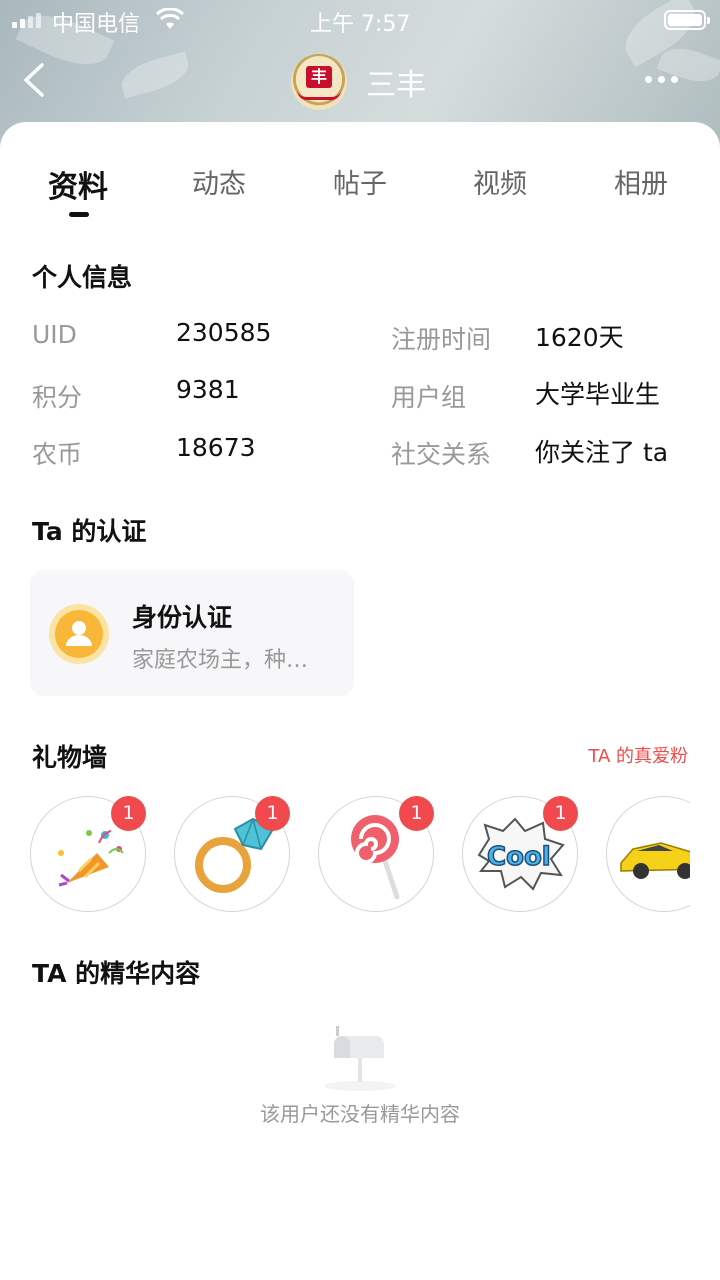 The image size is (720, 1280). I want to click on gift-item: Cool 1, so click(520, 854).